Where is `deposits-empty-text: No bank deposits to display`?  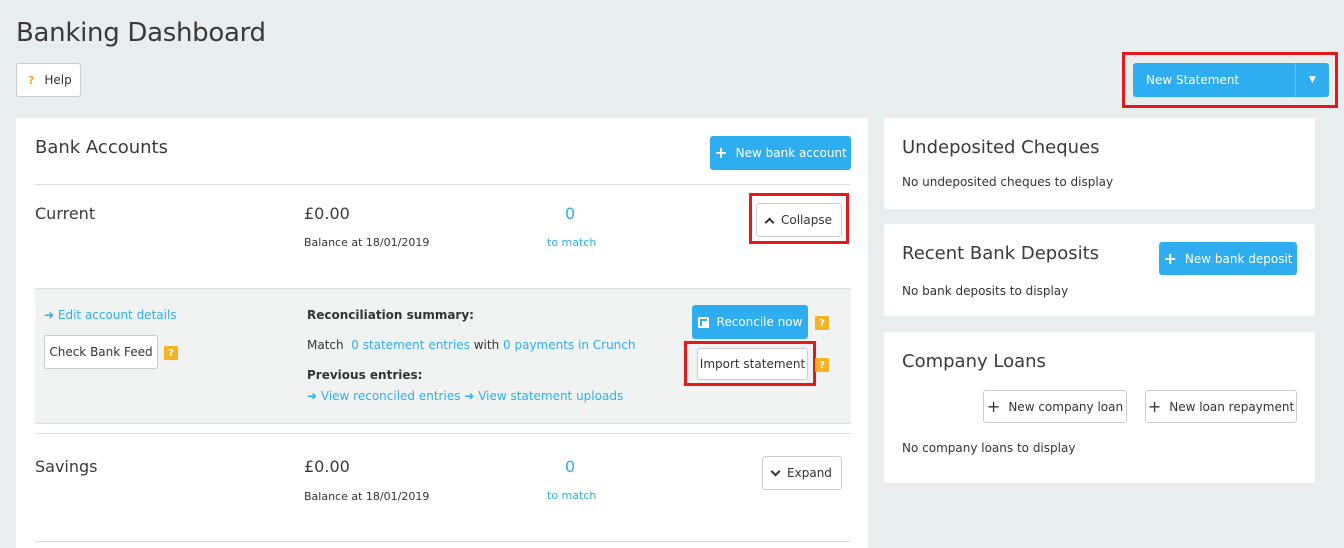
deposits-empty-text: No bank deposits to display is located at coordinates (985, 291).